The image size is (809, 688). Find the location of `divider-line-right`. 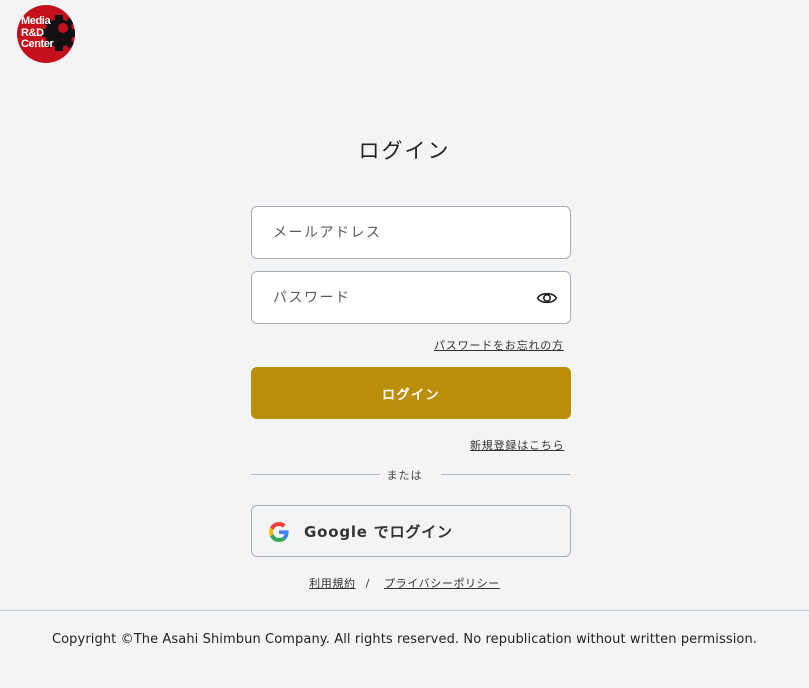

divider-line-right is located at coordinates (506, 474).